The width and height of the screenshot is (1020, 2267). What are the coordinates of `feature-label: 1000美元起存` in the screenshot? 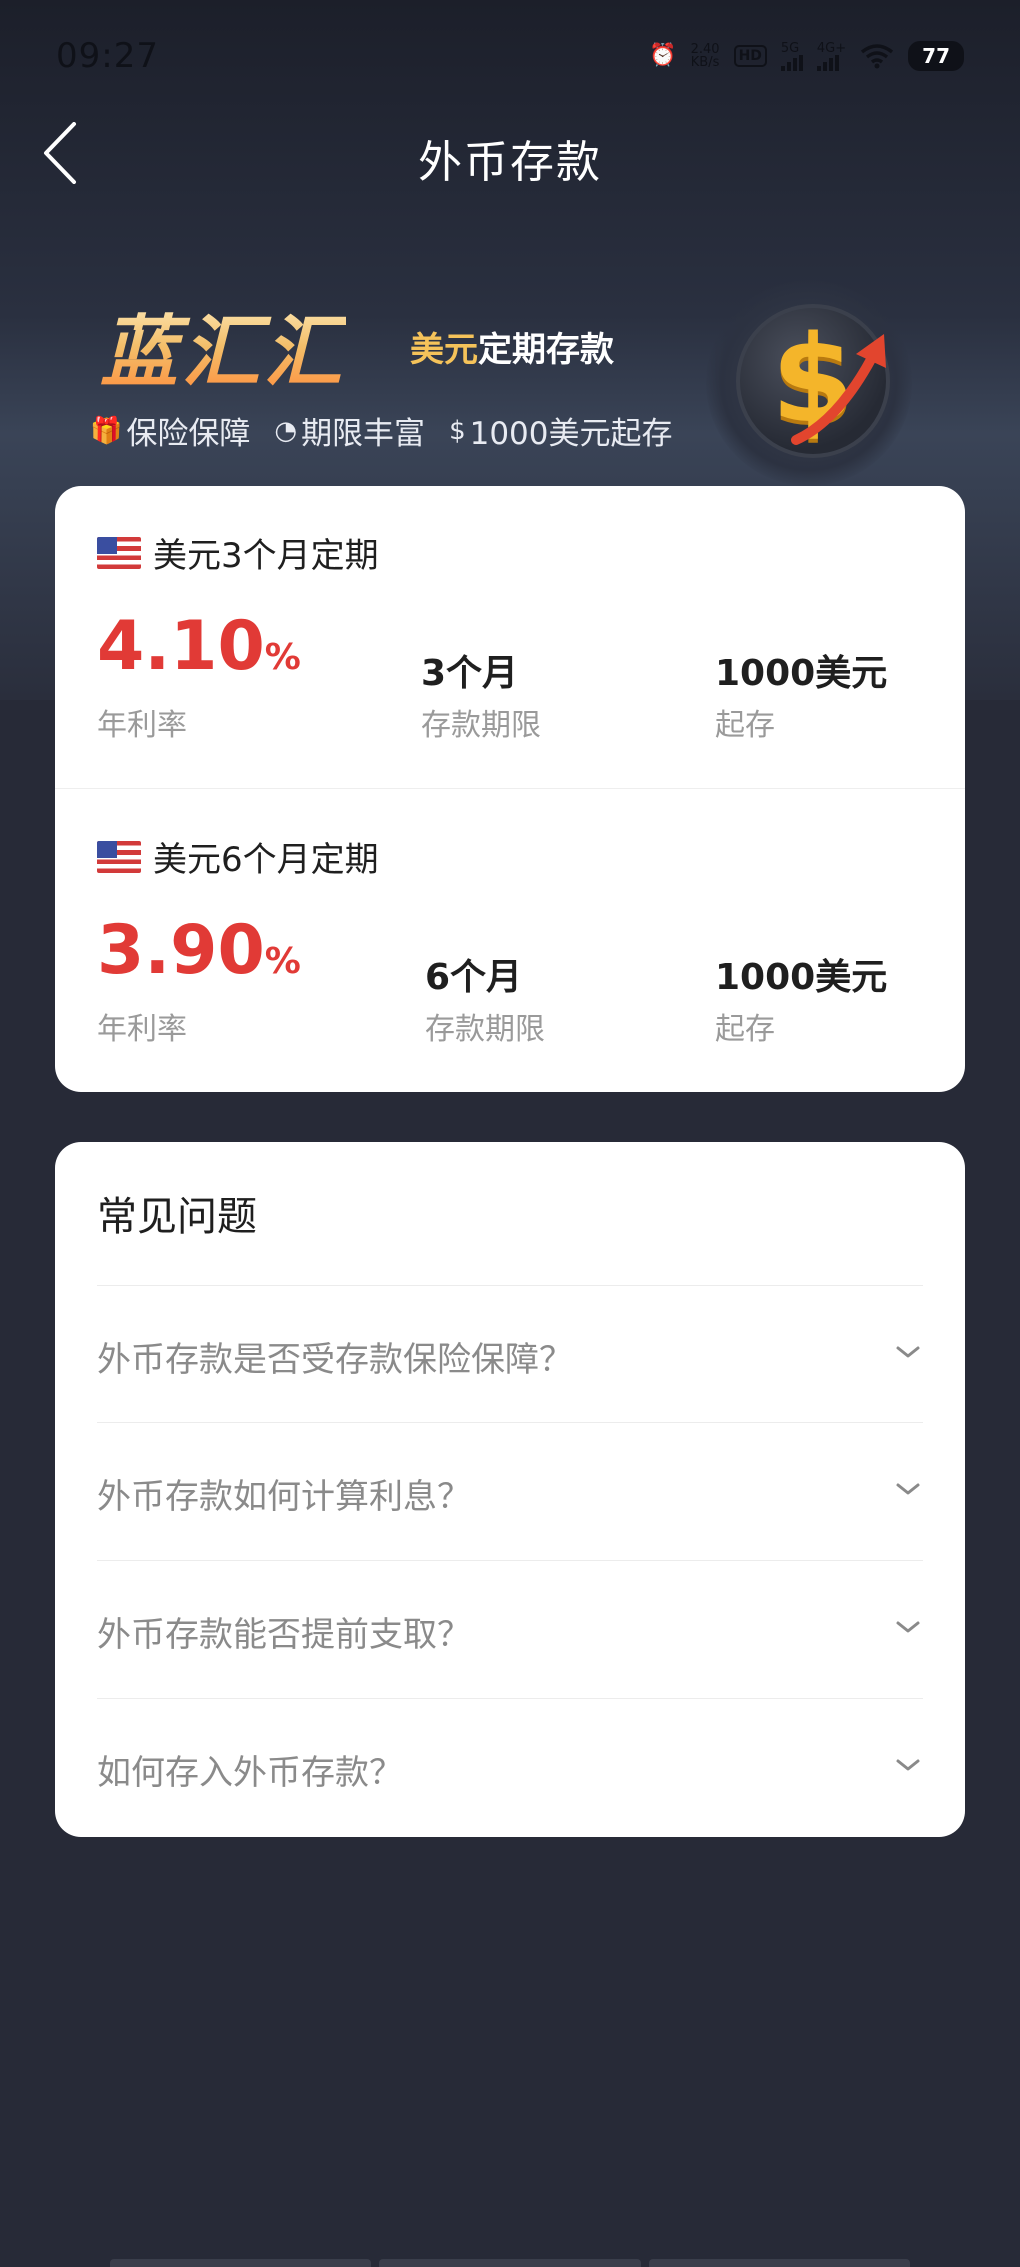 It's located at (571, 434).